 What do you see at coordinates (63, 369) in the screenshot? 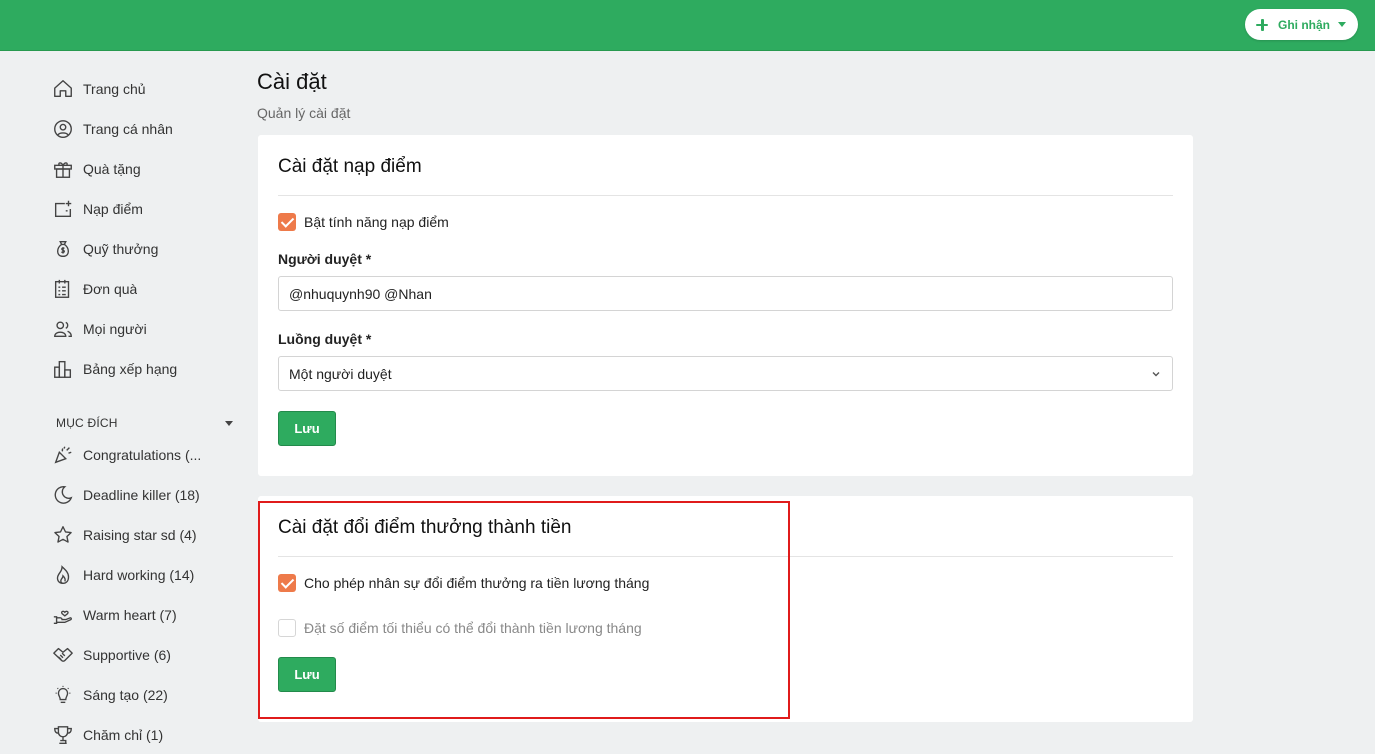
I see `leaderboard-icon` at bounding box center [63, 369].